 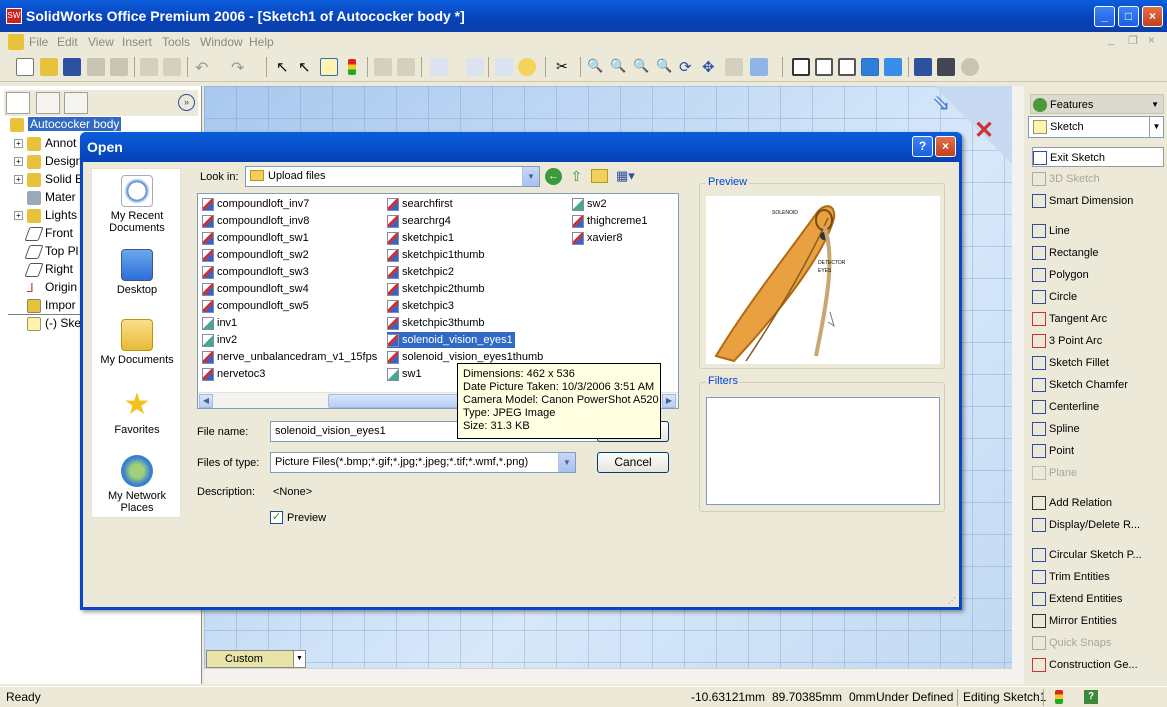 What do you see at coordinates (1098, 451) in the screenshot?
I see `command-point: Point` at bounding box center [1098, 451].